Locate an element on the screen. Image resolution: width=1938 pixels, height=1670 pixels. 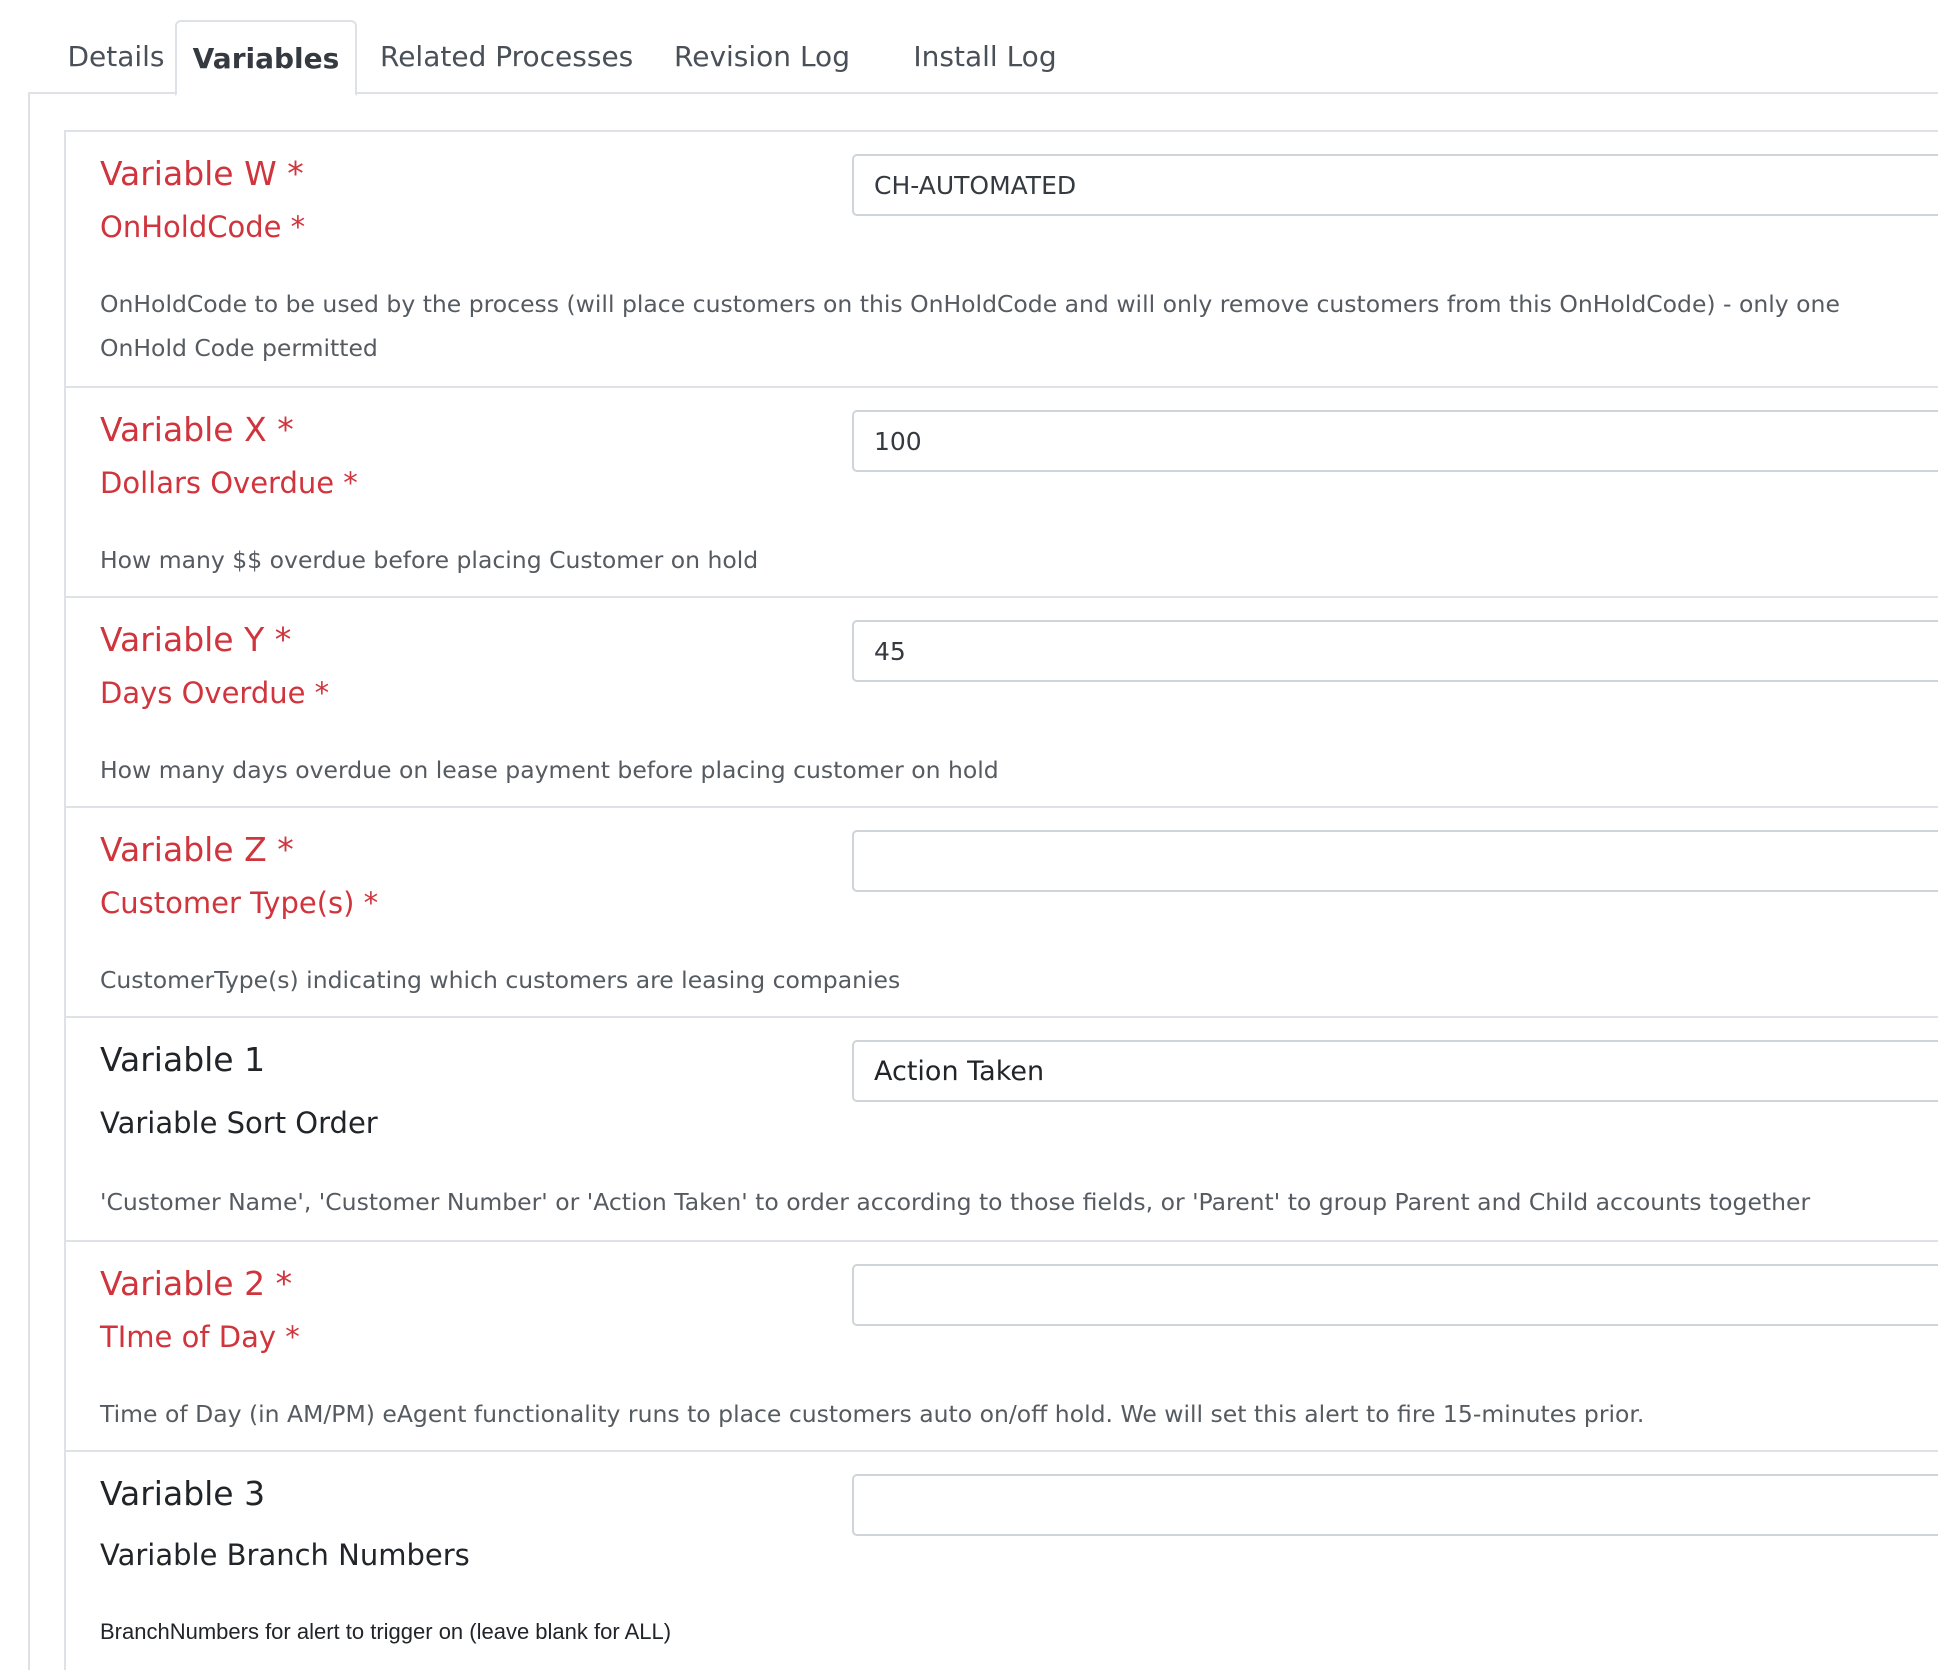
variable-2-input is located at coordinates (1395, 1295).